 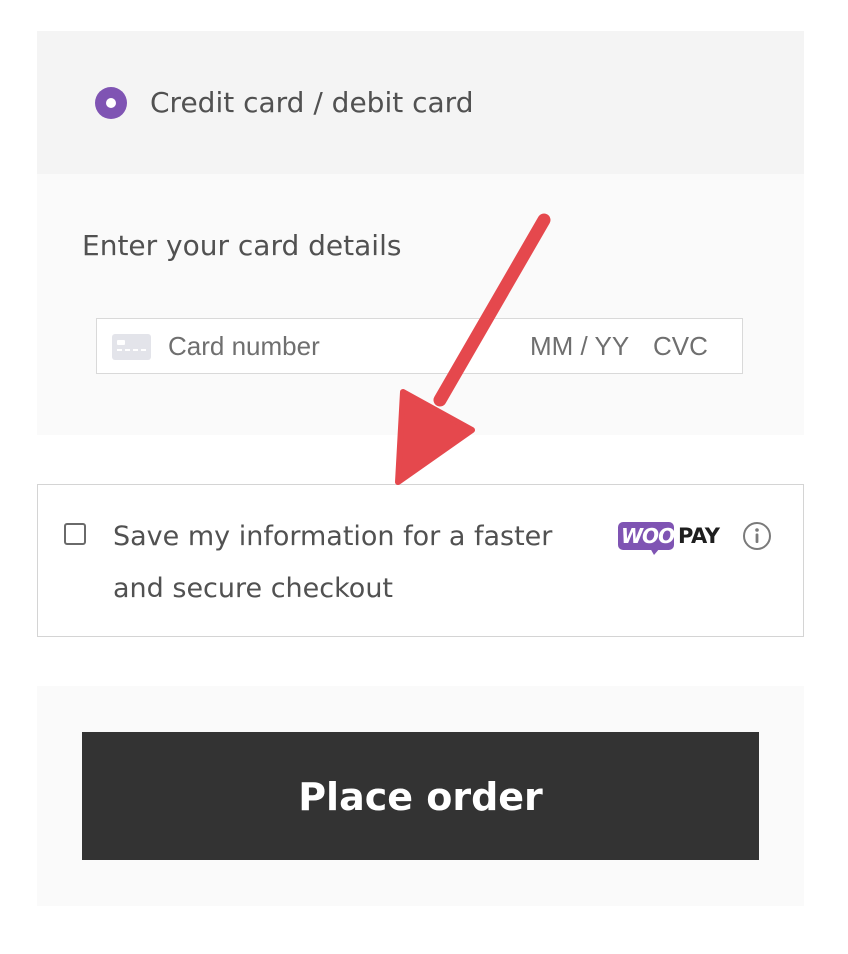 What do you see at coordinates (311, 103) in the screenshot?
I see `payment-method-label: Credit card / debit card` at bounding box center [311, 103].